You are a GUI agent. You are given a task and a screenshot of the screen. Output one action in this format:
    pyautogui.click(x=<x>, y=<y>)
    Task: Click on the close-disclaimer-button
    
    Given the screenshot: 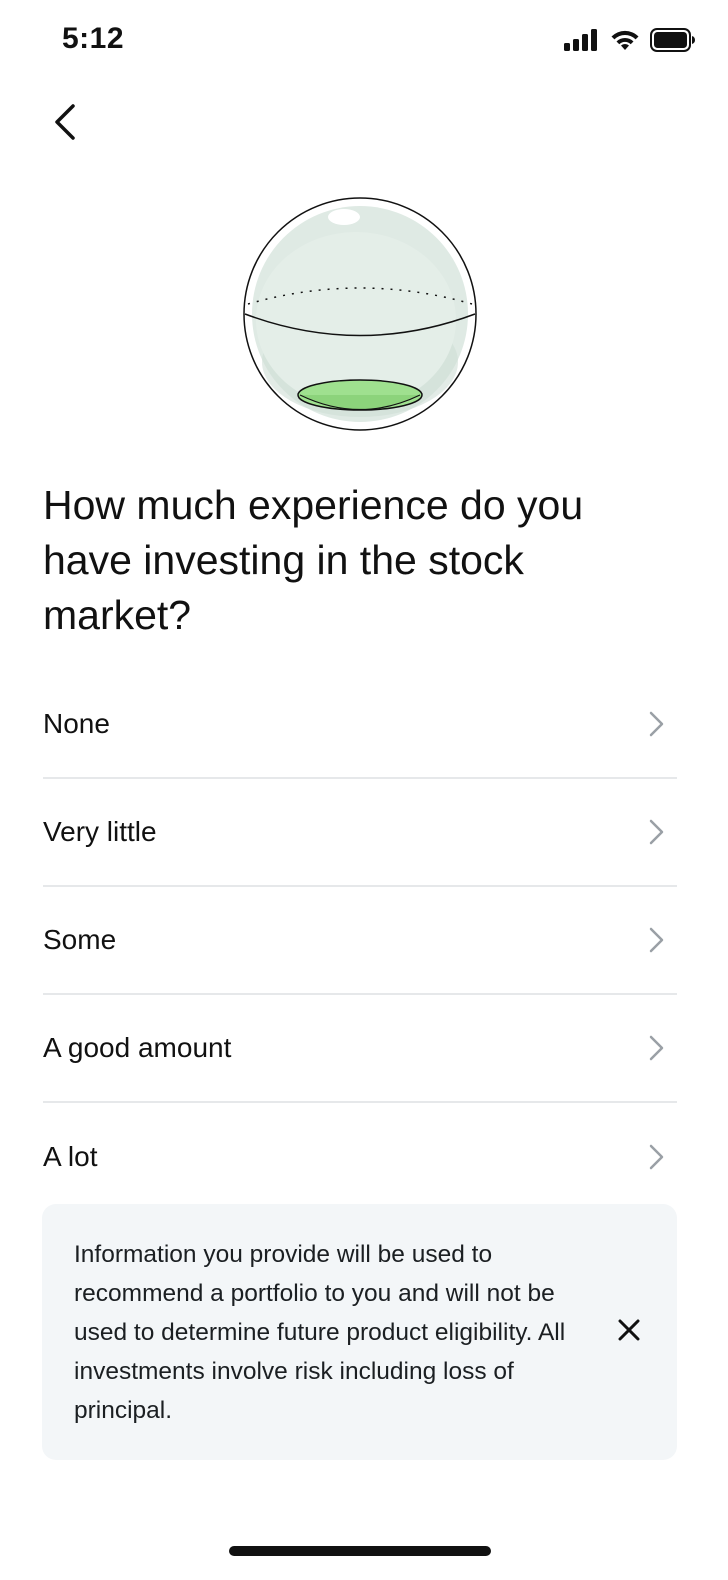 What is the action you would take?
    pyautogui.click(x=629, y=1332)
    